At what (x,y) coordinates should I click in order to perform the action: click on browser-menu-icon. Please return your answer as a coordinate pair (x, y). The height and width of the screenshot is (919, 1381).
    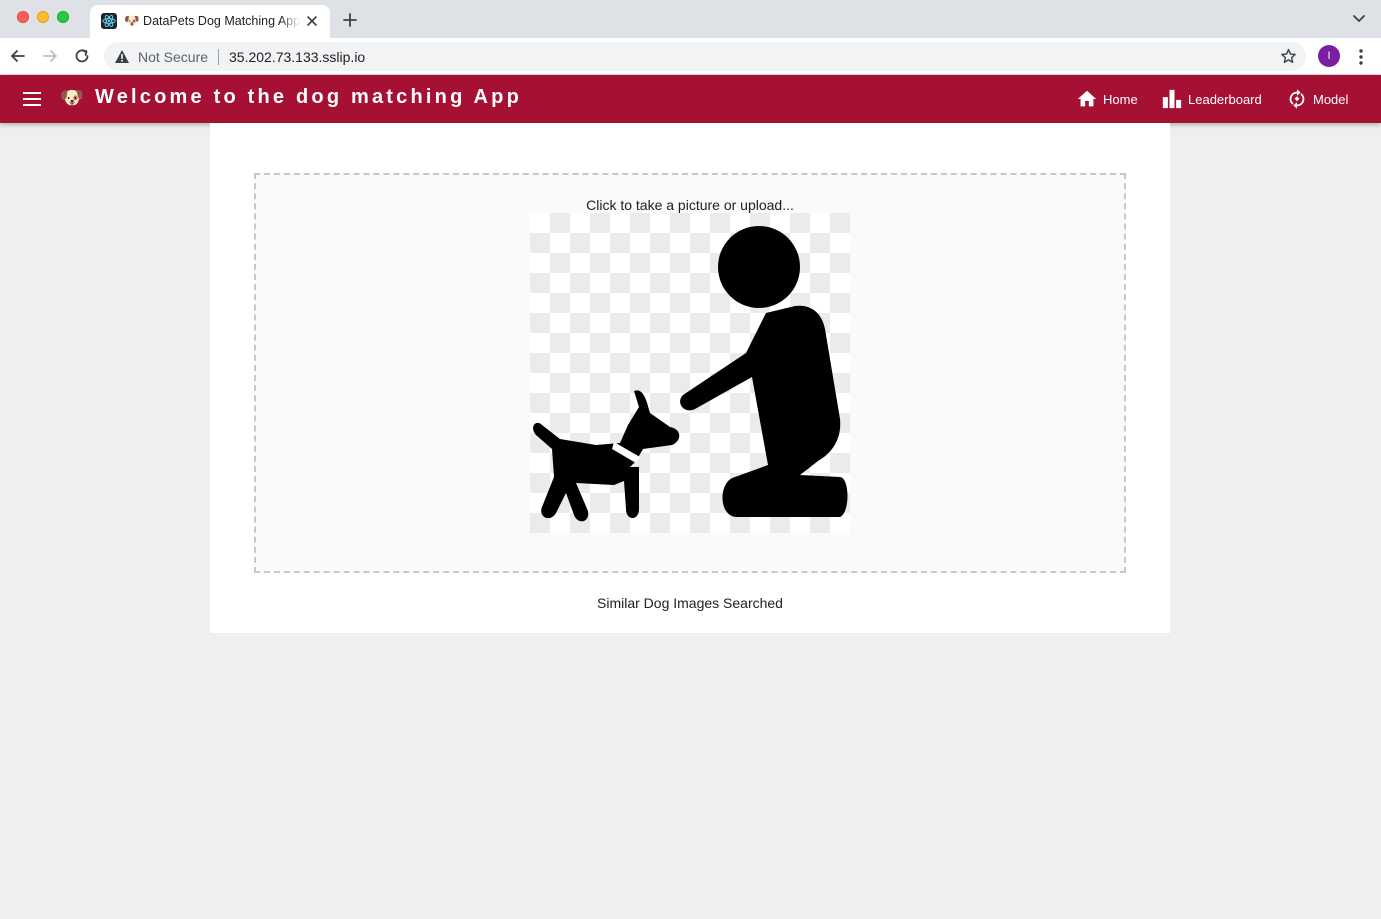
    Looking at the image, I should click on (1361, 57).